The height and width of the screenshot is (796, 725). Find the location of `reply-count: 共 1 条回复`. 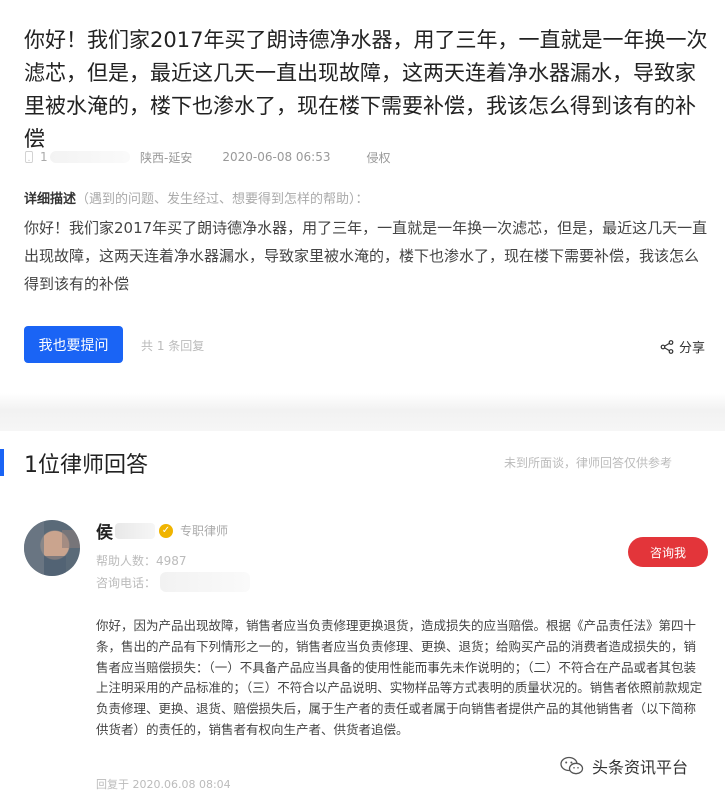

reply-count: 共 1 条回复 is located at coordinates (173, 346).